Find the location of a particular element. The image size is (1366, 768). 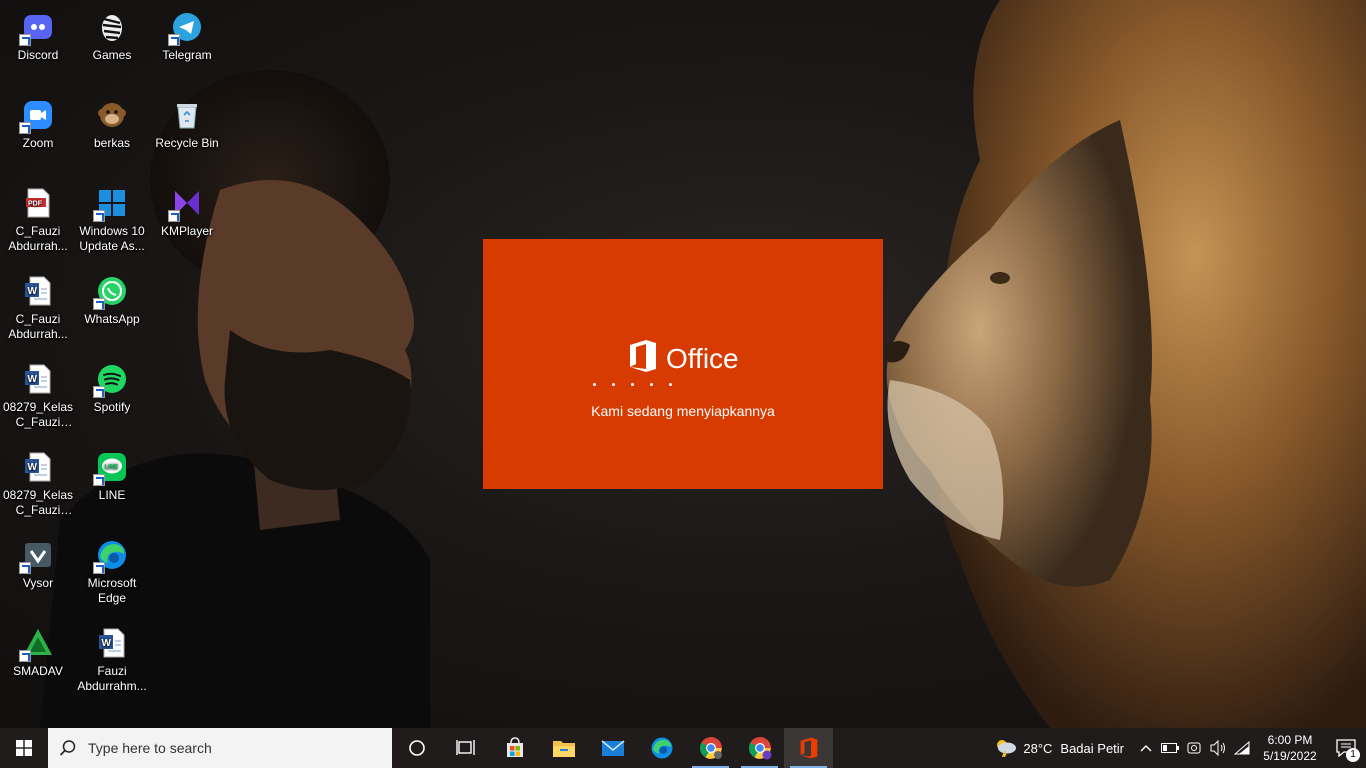

kmplayer-icon is located at coordinates (186, 204).